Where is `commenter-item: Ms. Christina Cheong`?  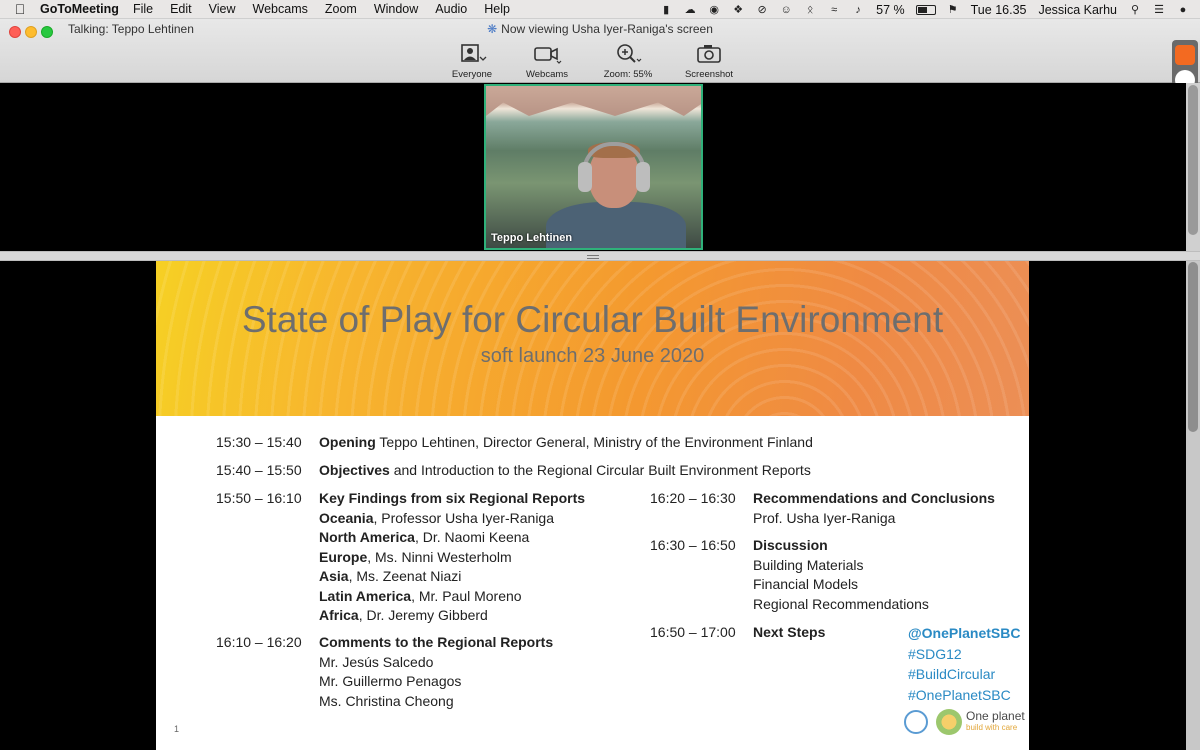 commenter-item: Ms. Christina Cheong is located at coordinates (386, 700).